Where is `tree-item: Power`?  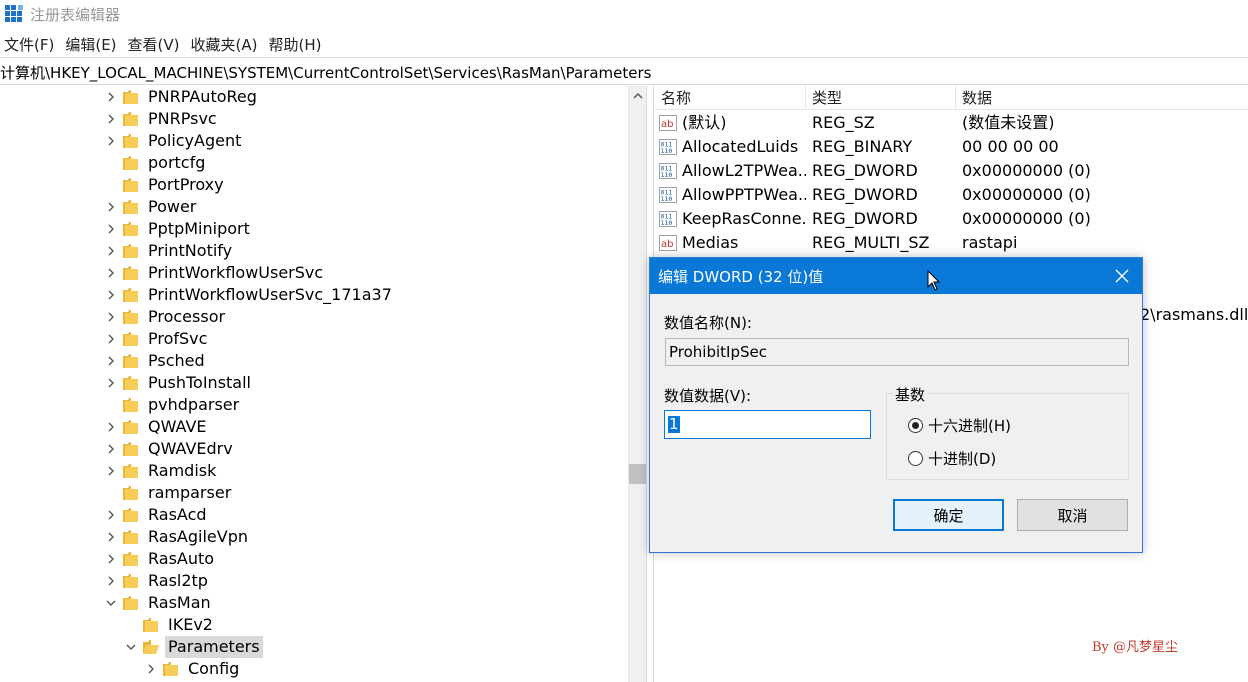 tree-item: Power is located at coordinates (151, 207).